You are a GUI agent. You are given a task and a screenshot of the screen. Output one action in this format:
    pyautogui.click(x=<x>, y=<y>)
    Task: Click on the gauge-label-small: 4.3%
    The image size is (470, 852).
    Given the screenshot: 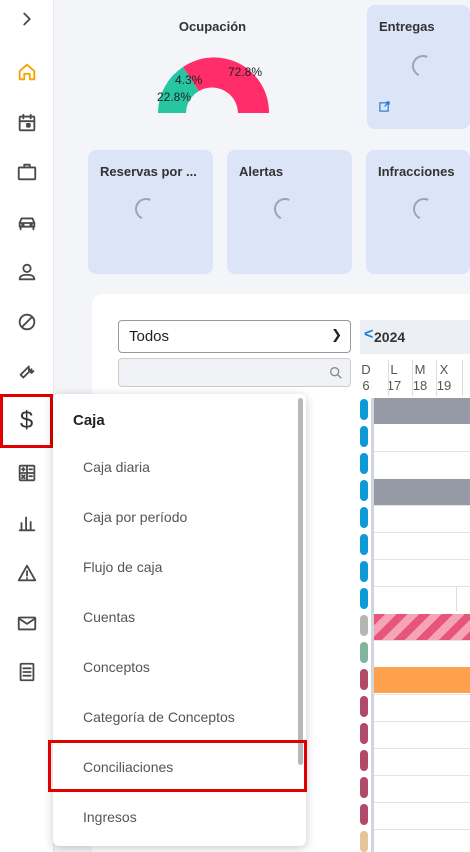 What is the action you would take?
    pyautogui.click(x=189, y=80)
    